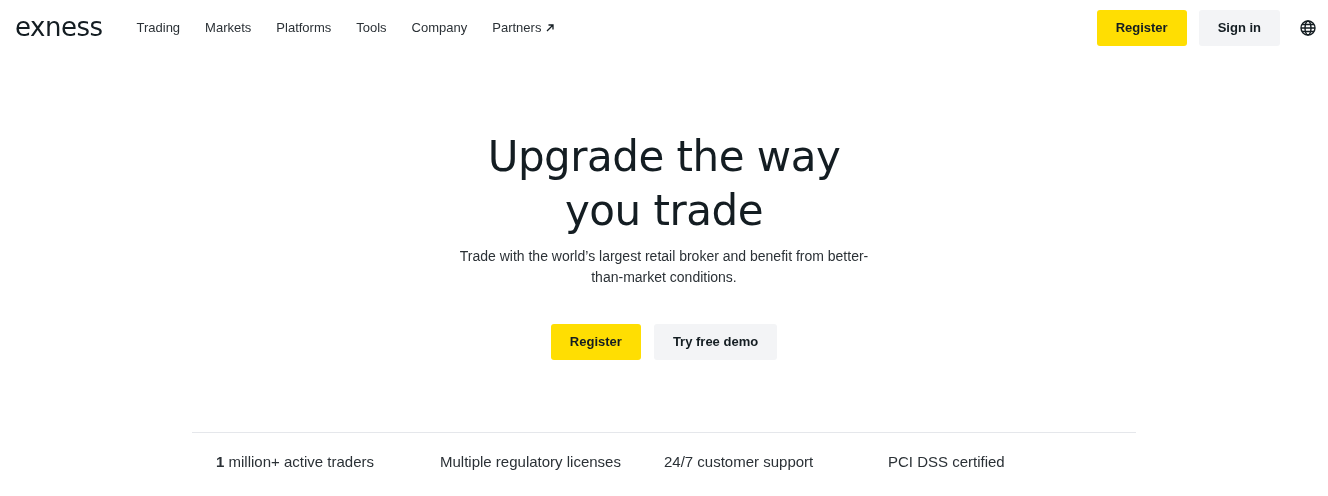 The width and height of the screenshot is (1328, 496). Describe the element at coordinates (550, 28) in the screenshot. I see `external-arrow-icon` at that location.